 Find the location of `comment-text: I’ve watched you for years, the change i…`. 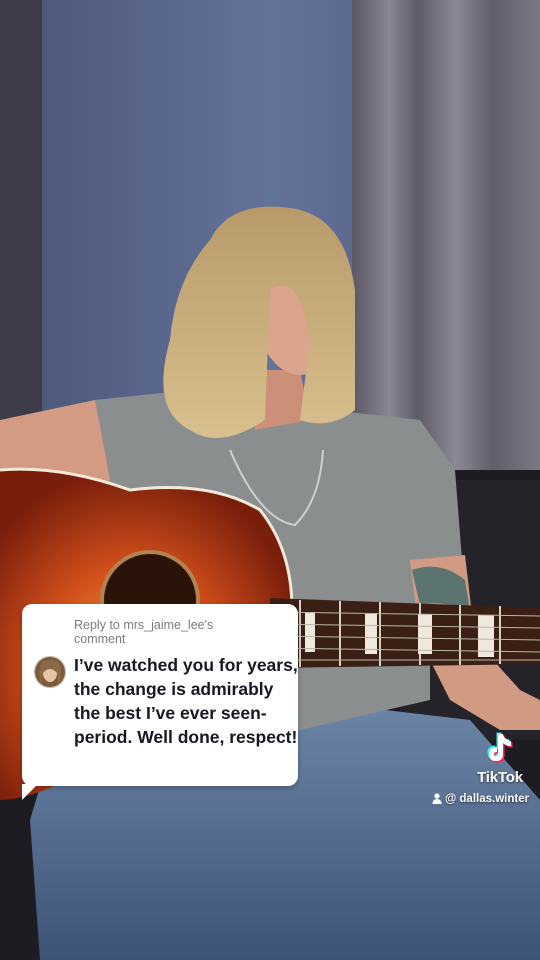

comment-text: I’ve watched you for years, the change i… is located at coordinates (186, 701).